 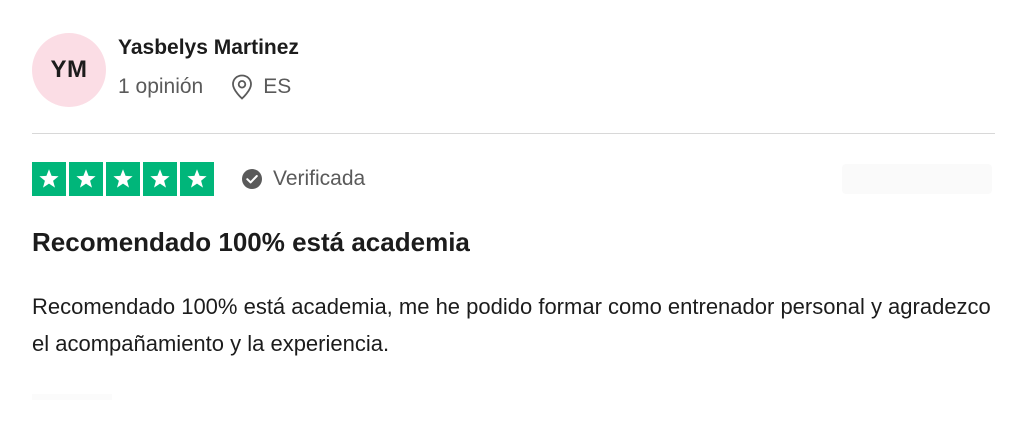 I want to click on reviews-count: 1 opinión, so click(x=161, y=86).